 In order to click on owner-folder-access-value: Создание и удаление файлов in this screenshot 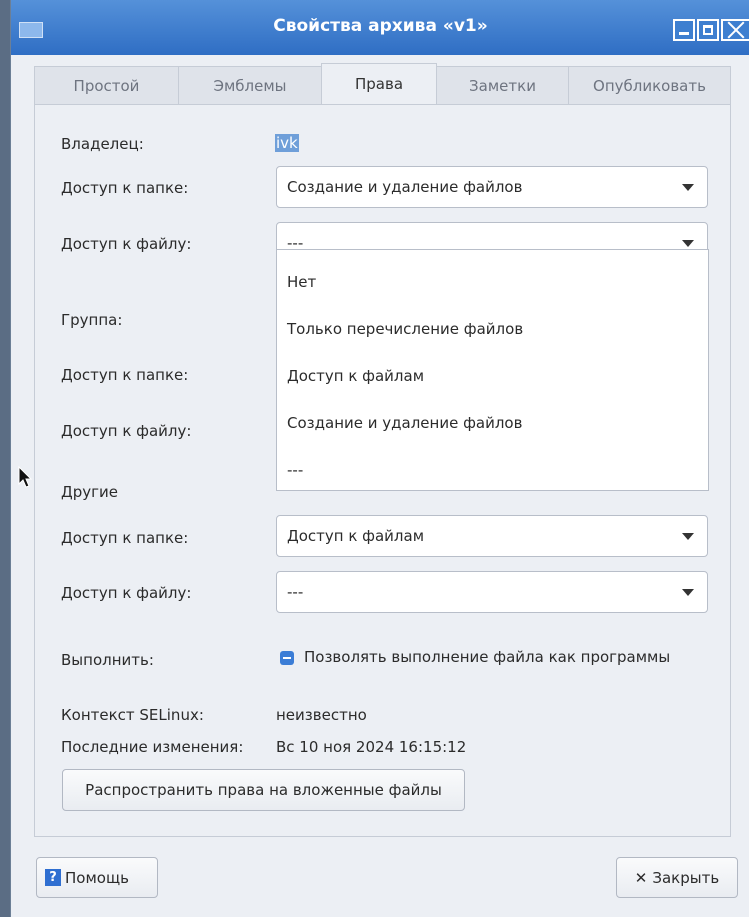, I will do `click(405, 187)`.